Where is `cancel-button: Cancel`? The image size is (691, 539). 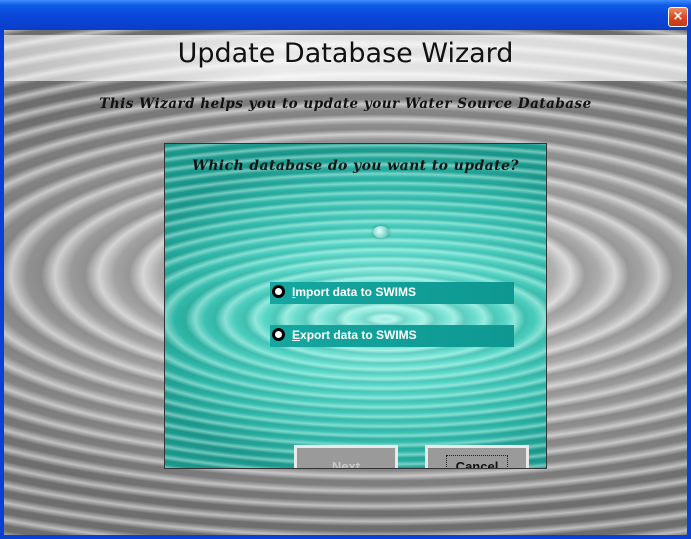 cancel-button: Cancel is located at coordinates (477, 456).